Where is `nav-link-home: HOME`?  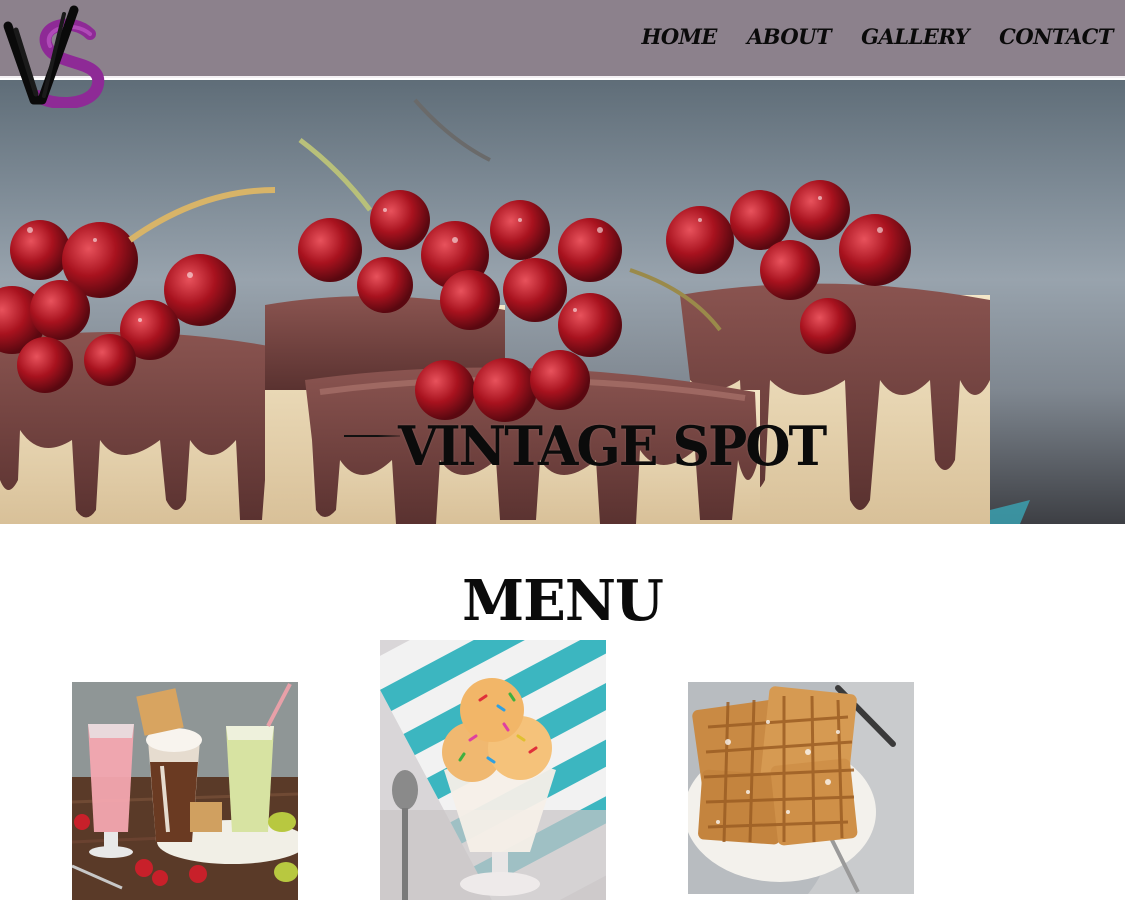 nav-link-home: HOME is located at coordinates (680, 36).